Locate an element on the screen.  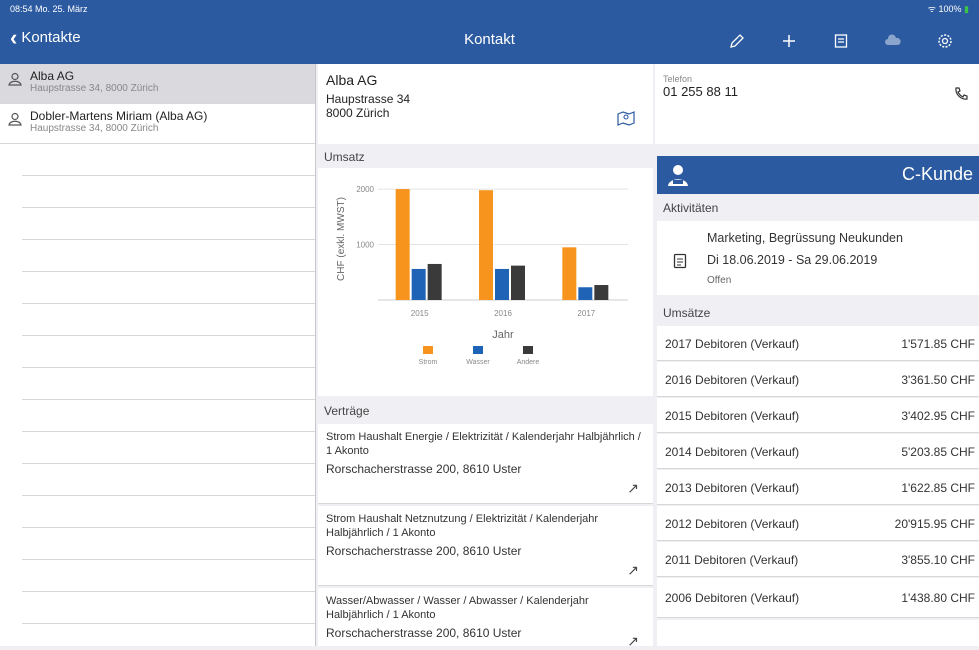
umsatz-row: 2012 Debitoren (Verkauf) 20'915.95 CHF is located at coordinates (818, 523).